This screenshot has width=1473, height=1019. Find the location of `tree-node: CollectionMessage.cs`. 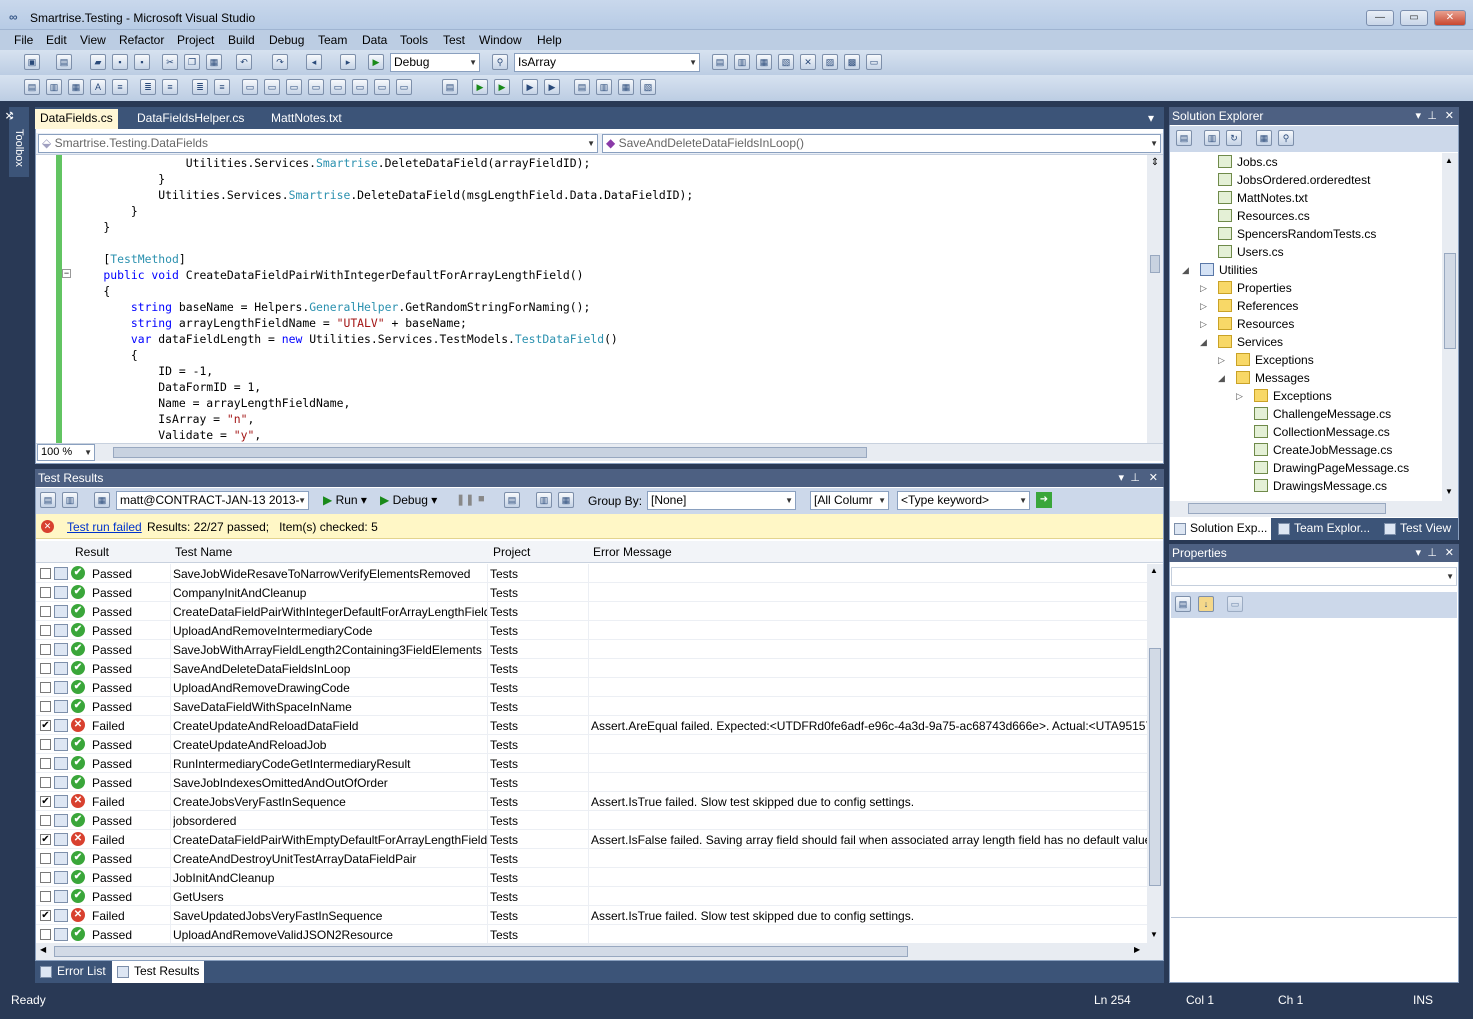

tree-node: CollectionMessage.cs is located at coordinates (1322, 432).